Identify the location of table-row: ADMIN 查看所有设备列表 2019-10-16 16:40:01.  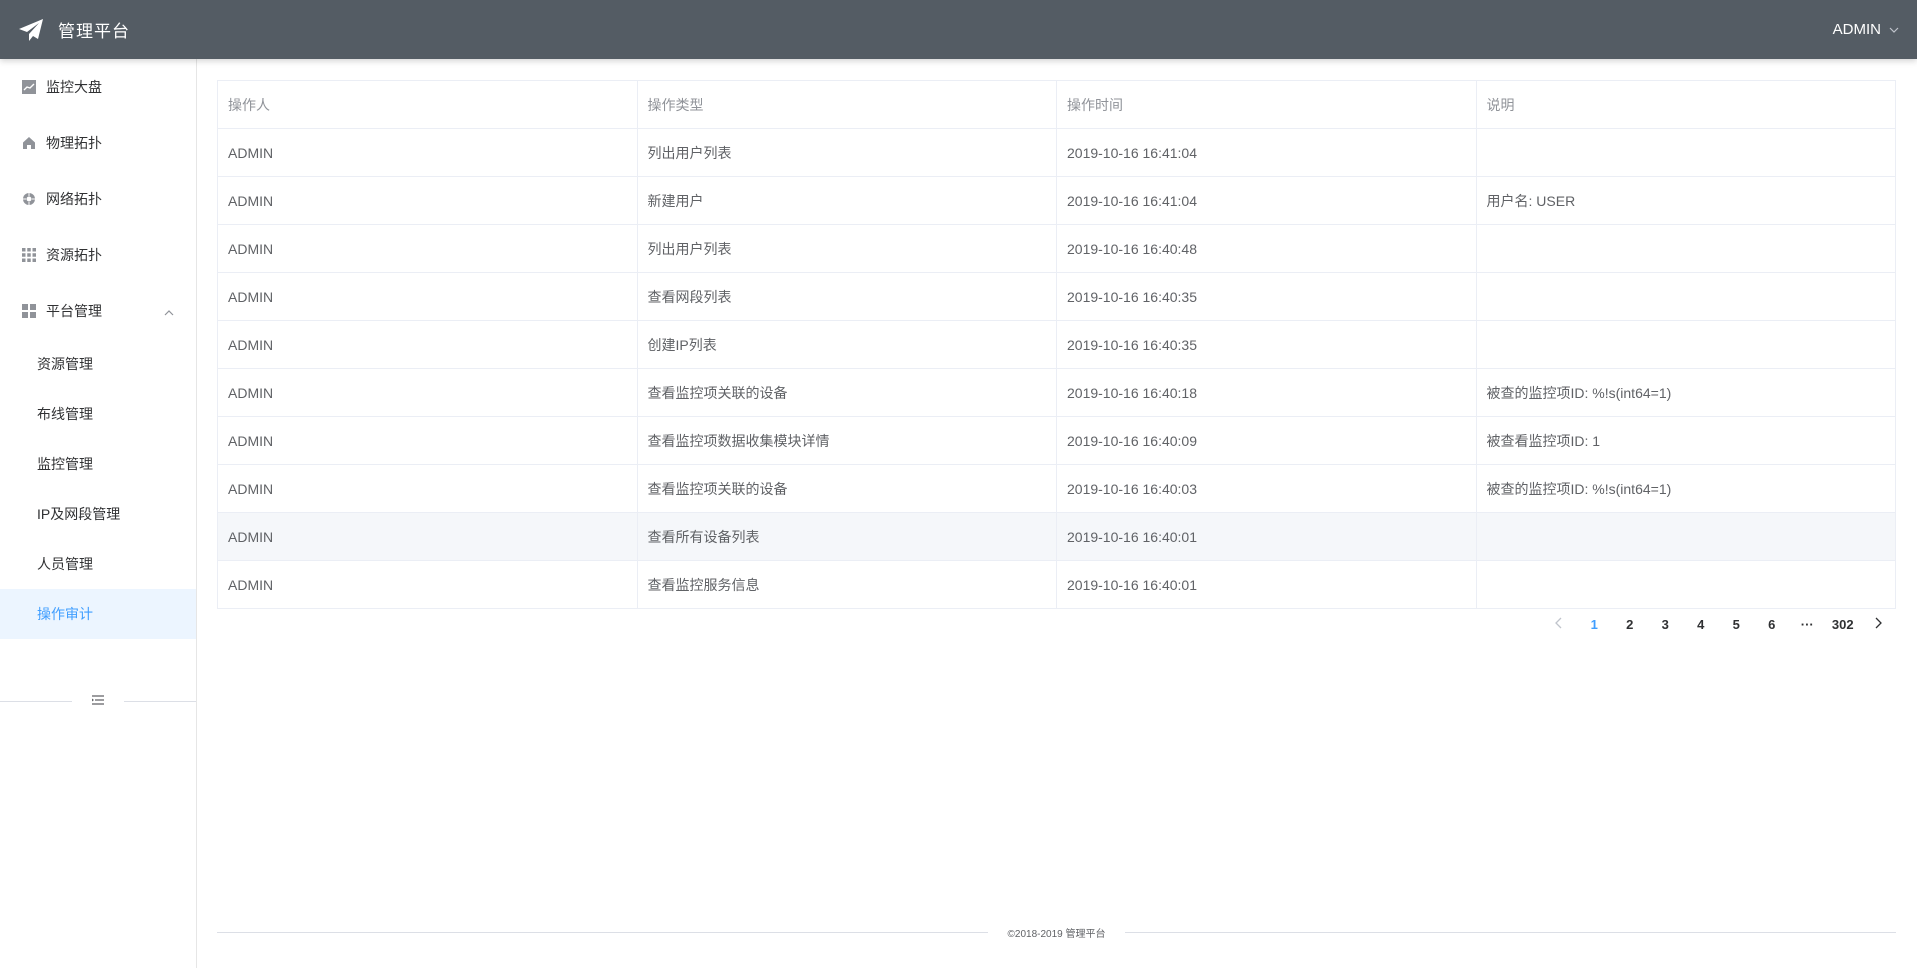
(1056, 536).